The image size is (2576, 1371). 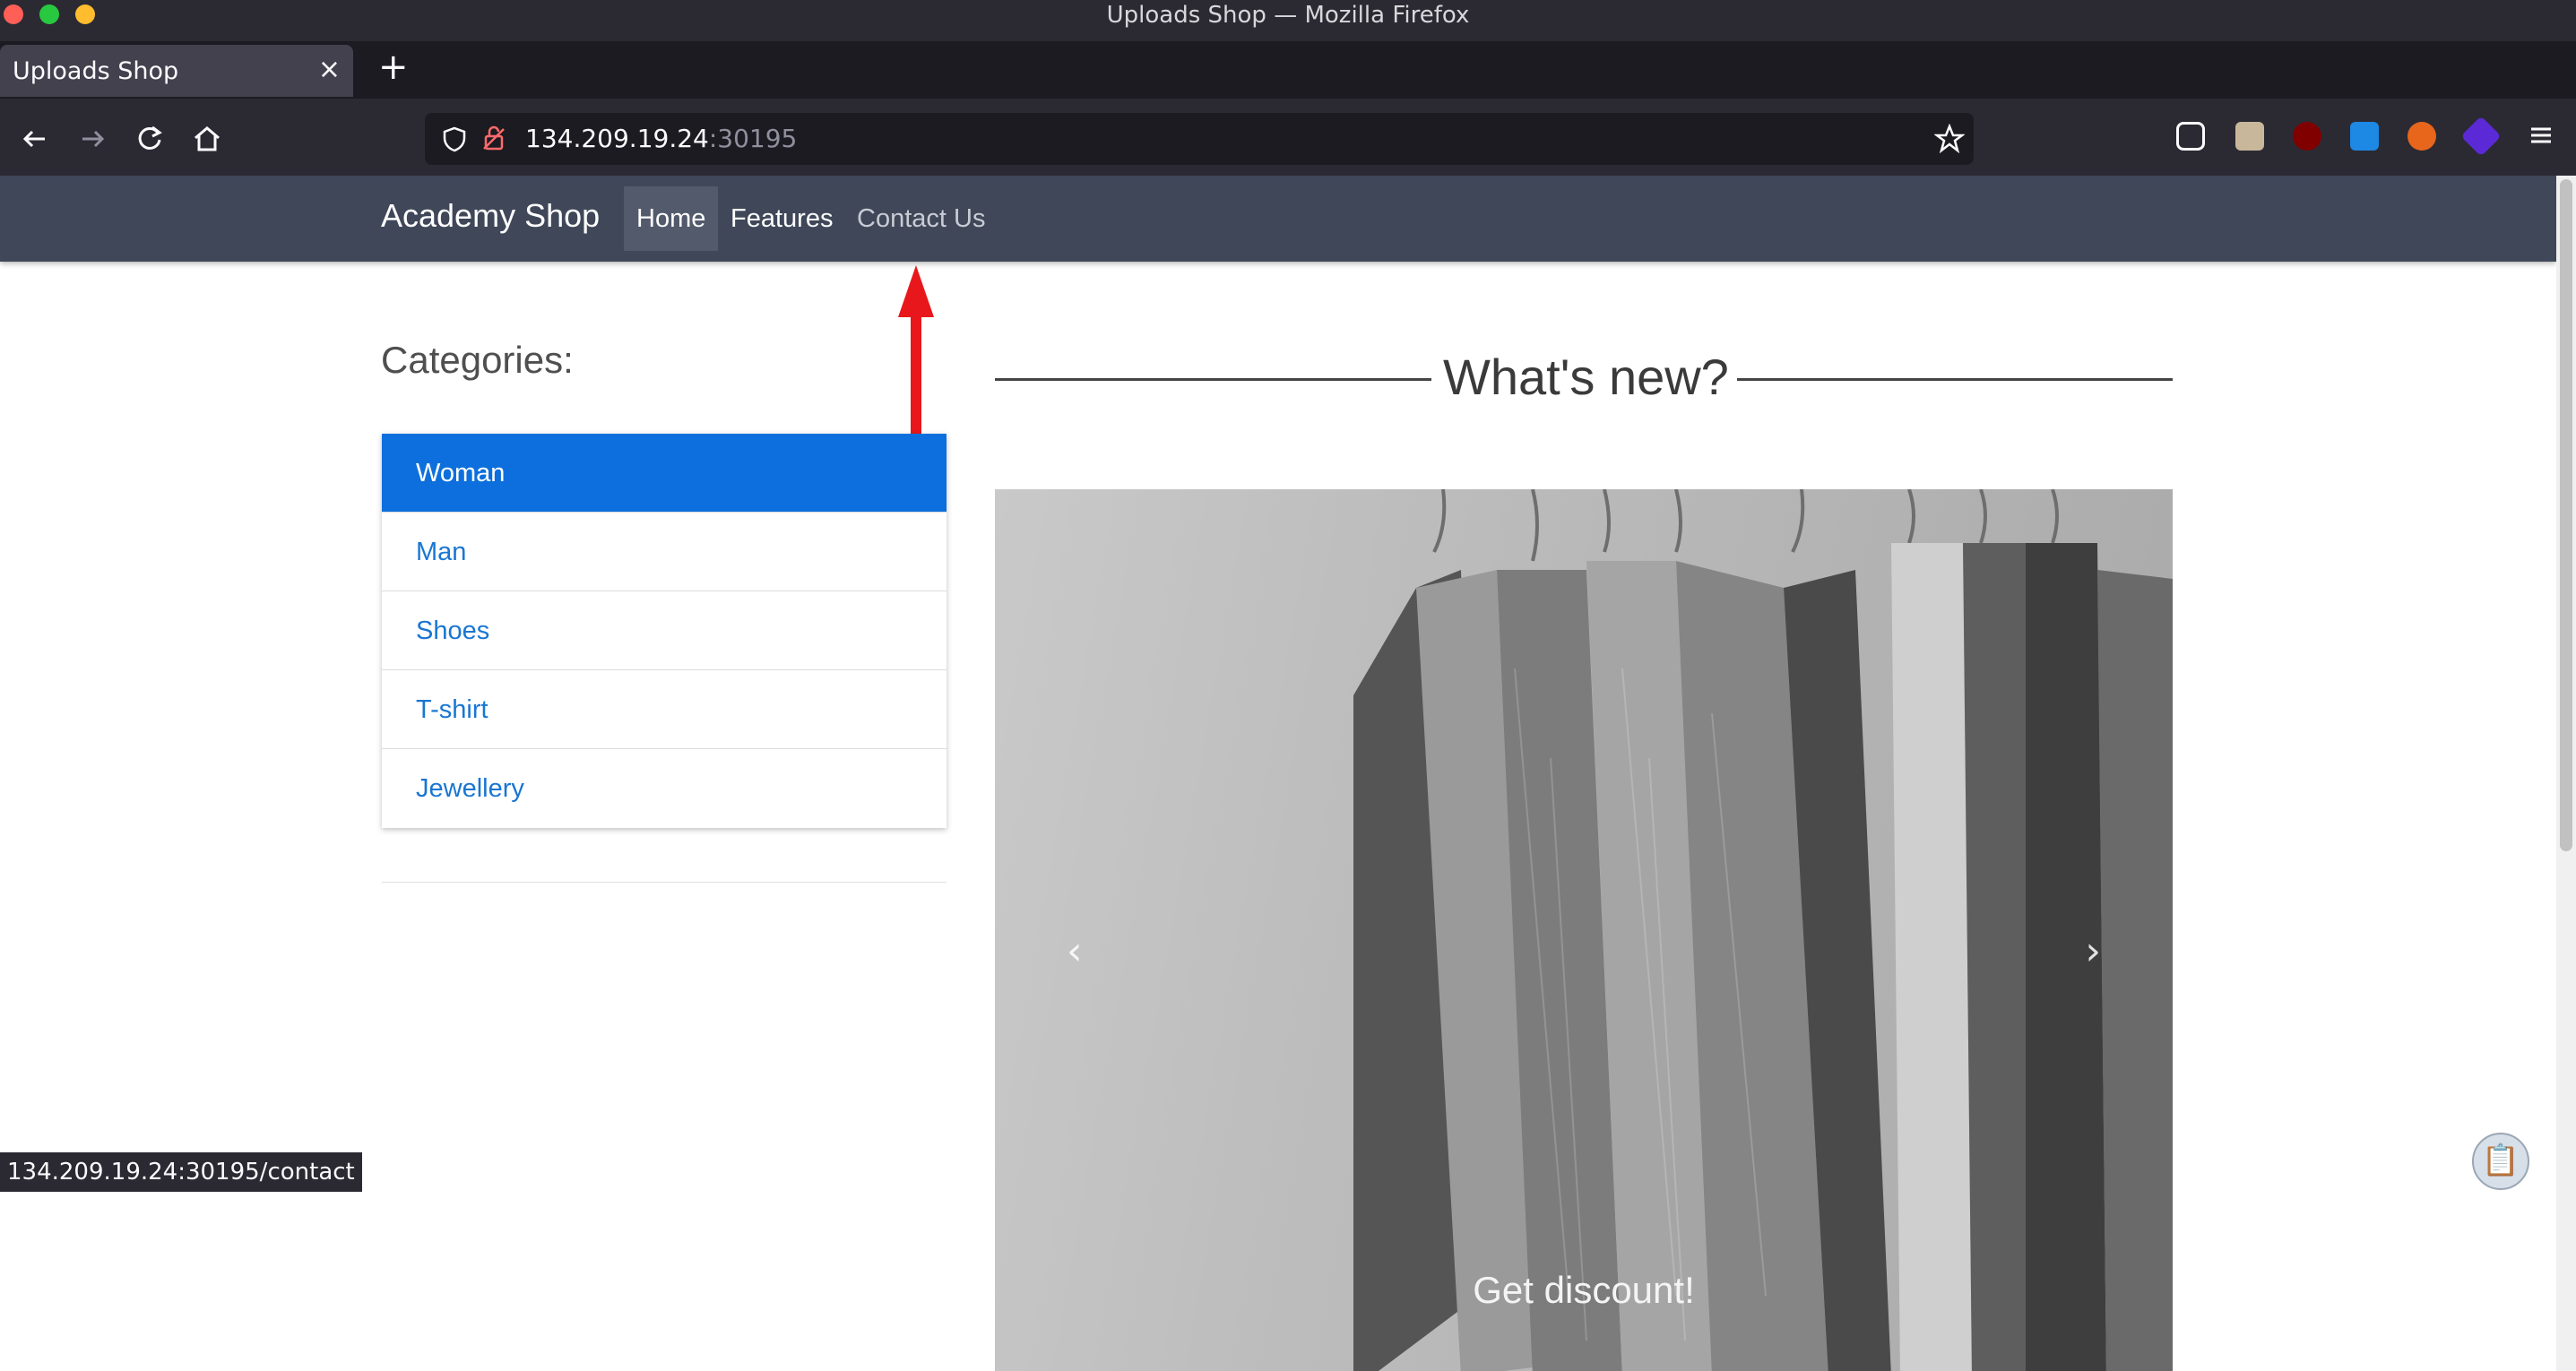 I want to click on close-tab-icon: ×, so click(x=329, y=70).